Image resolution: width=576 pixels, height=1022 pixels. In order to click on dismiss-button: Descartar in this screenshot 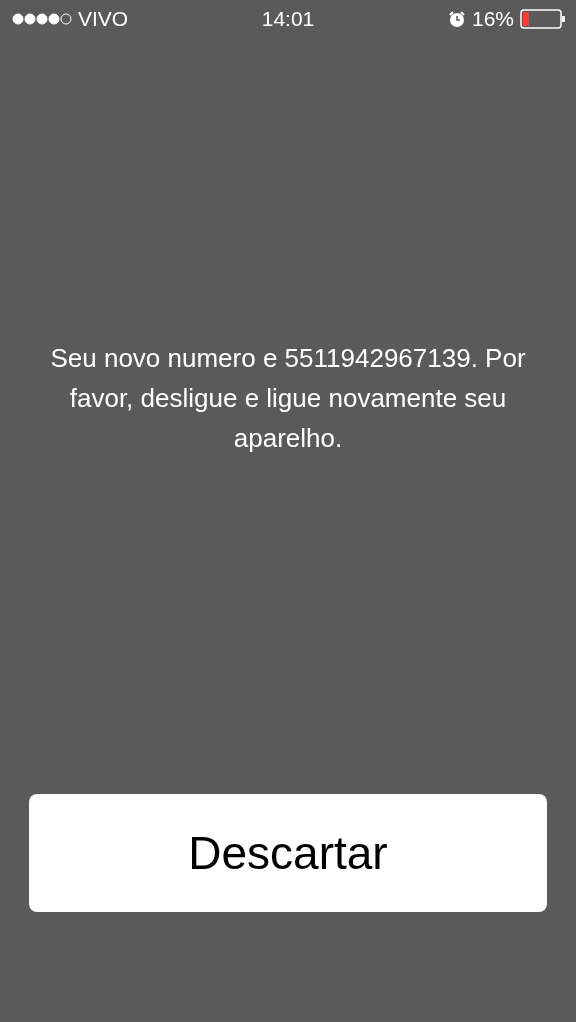, I will do `click(288, 853)`.